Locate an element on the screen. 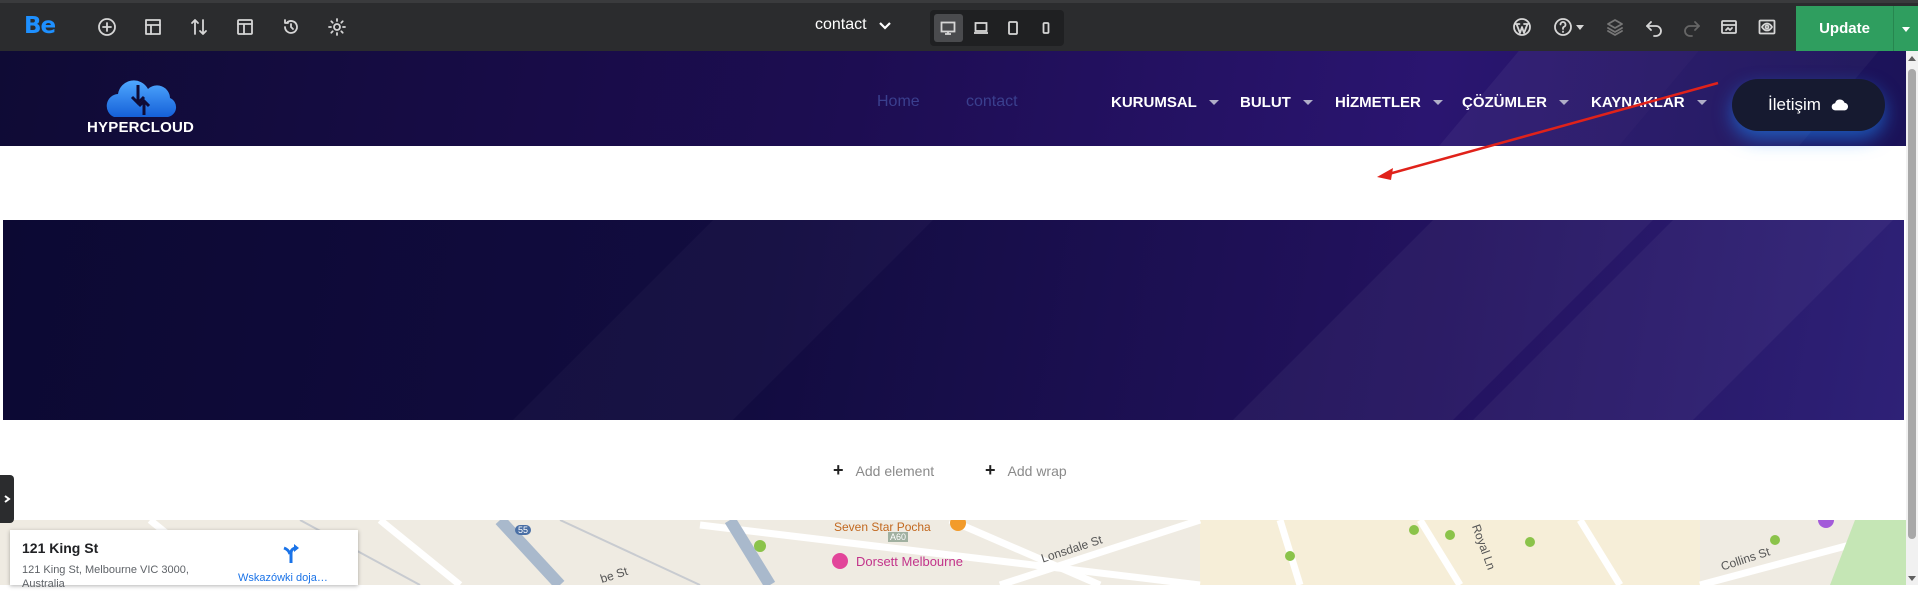  contact-button-label: İletişim is located at coordinates (1794, 104).